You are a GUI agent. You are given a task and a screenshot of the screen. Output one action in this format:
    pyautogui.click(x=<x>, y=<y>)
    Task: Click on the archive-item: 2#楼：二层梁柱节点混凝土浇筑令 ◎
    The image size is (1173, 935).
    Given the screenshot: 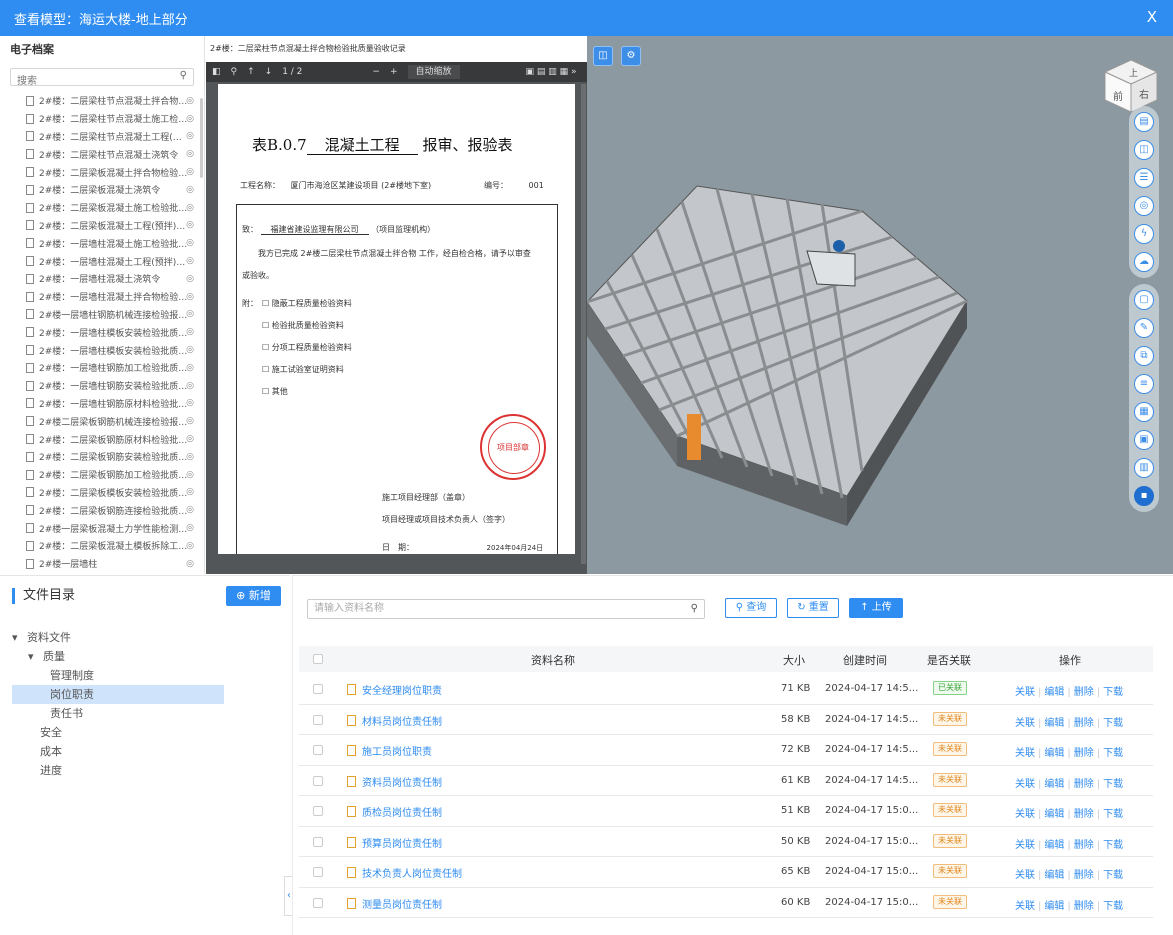 What is the action you would take?
    pyautogui.click(x=102, y=154)
    